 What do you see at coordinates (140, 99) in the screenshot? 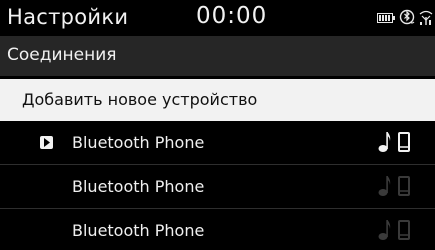
I see `add-new-device-label: Добавить новое устройство` at bounding box center [140, 99].